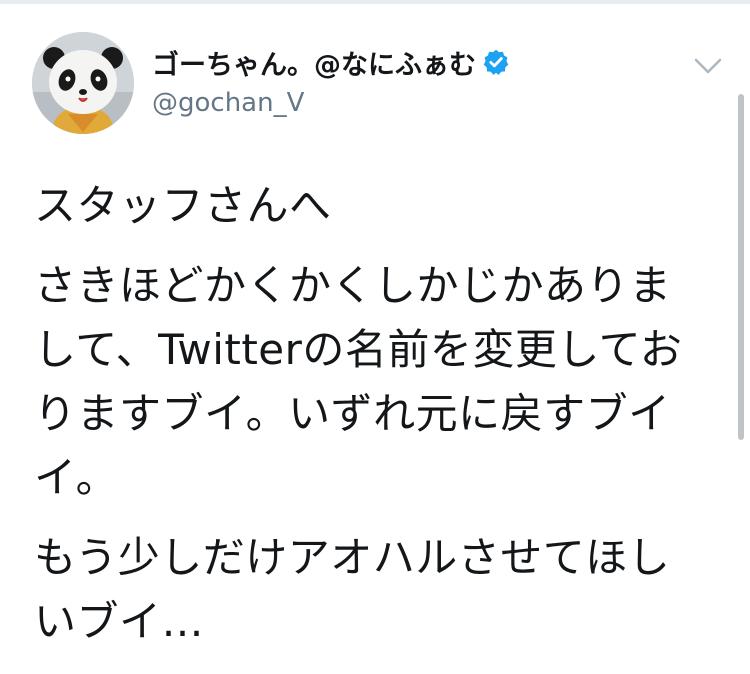 Image resolution: width=750 pixels, height=674 pixels. I want to click on tweet-line: スタッフさんへ, so click(183, 205).